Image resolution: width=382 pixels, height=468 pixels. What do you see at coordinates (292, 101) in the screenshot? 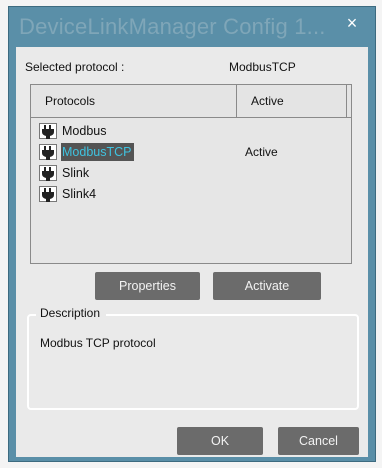
I see `column-header-active: Active` at bounding box center [292, 101].